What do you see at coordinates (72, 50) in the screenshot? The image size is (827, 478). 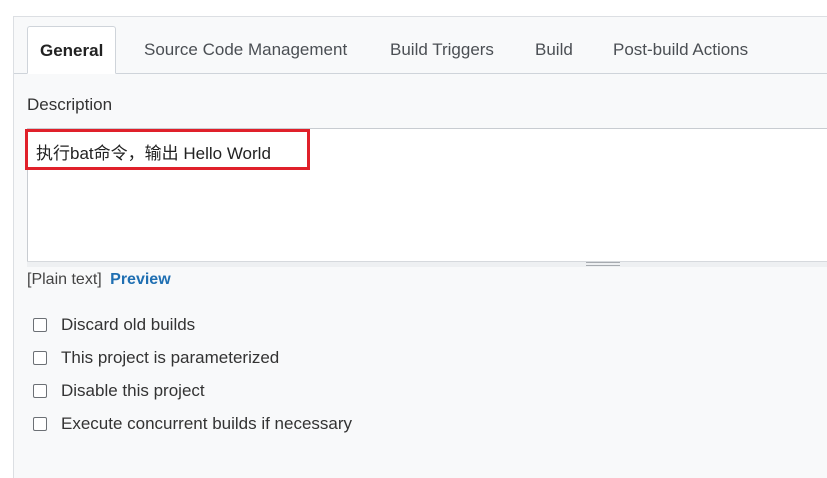 I see `tab-general: General` at bounding box center [72, 50].